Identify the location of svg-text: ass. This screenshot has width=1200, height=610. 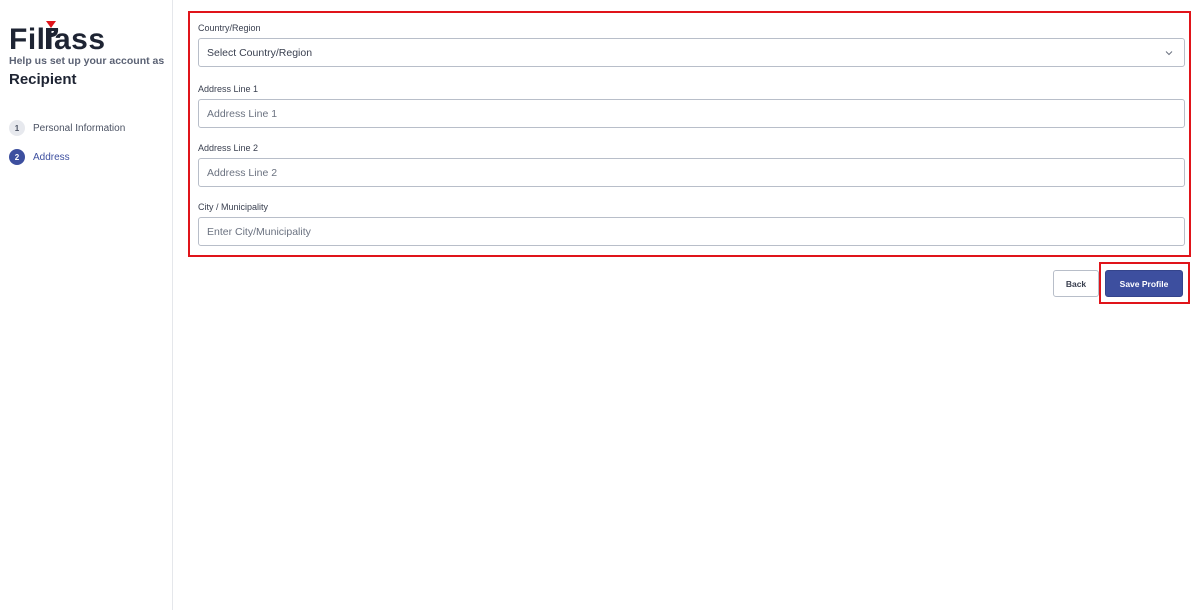
(80, 38).